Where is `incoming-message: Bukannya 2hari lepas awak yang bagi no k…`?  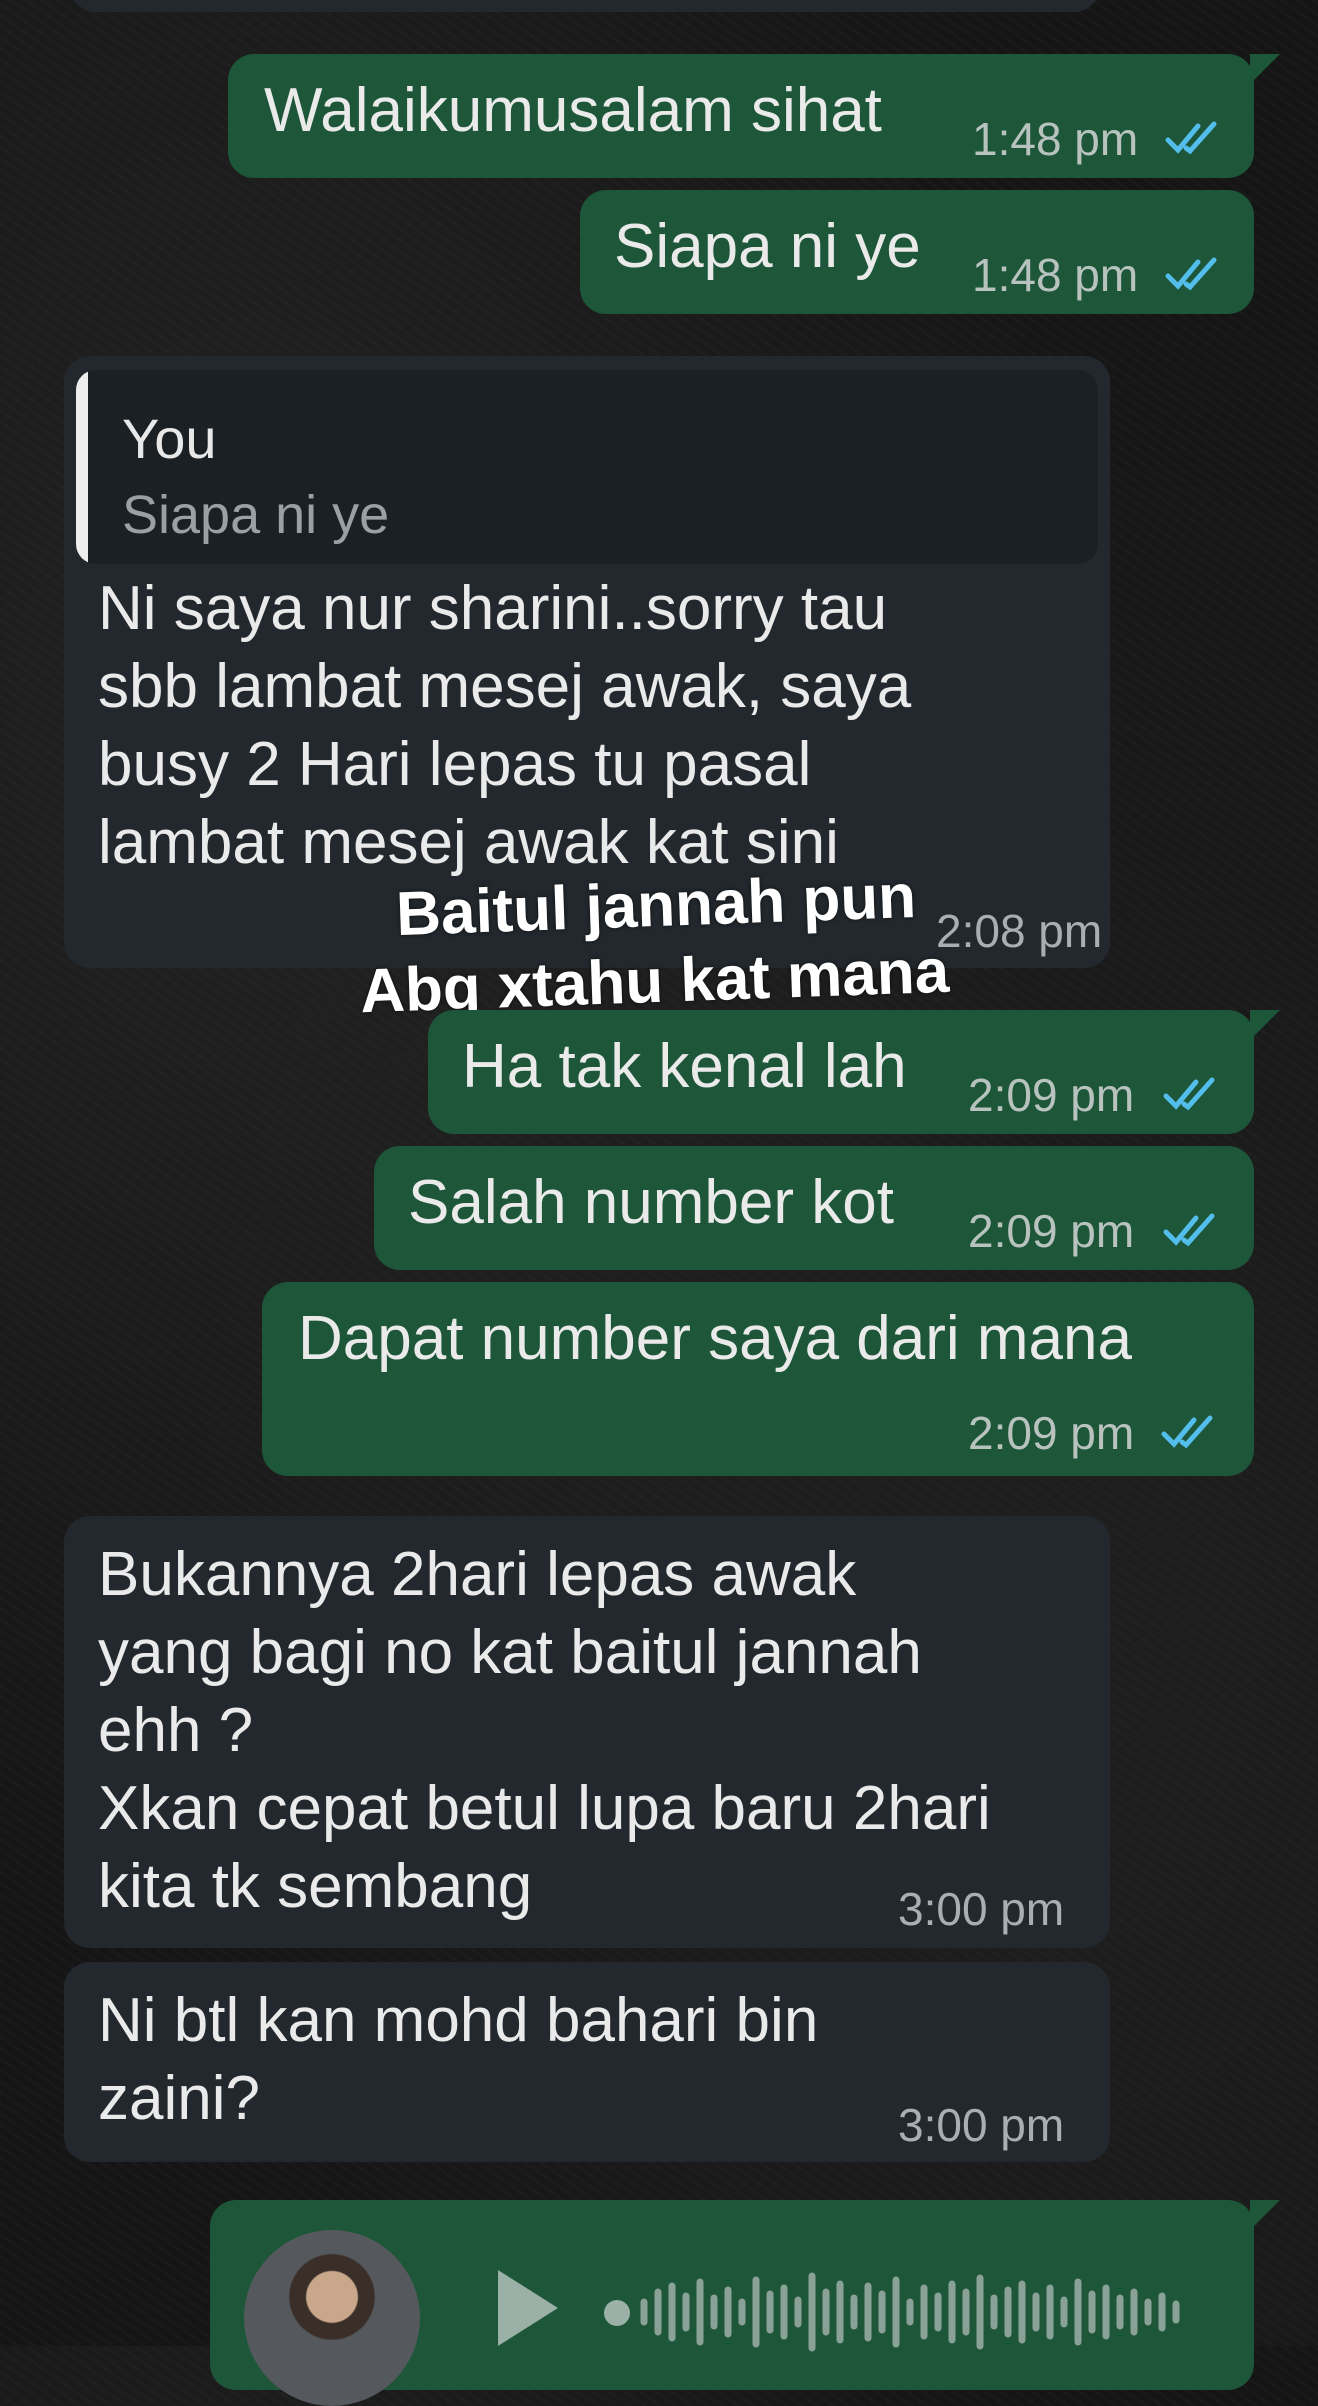
incoming-message: Bukannya 2hari lepas awak yang bagi no k… is located at coordinates (587, 1732).